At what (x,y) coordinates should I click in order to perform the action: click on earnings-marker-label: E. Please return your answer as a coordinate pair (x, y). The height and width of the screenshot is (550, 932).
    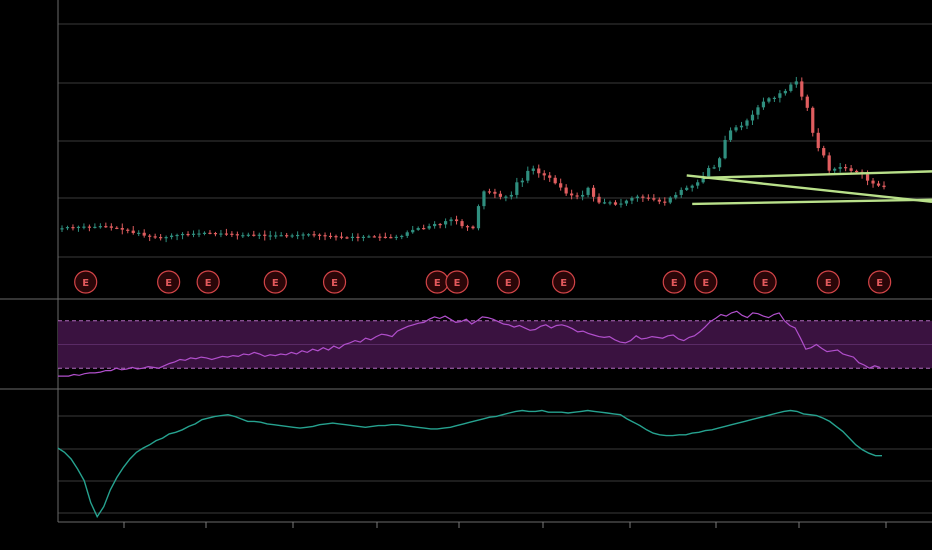
    Looking at the image, I should click on (705, 283).